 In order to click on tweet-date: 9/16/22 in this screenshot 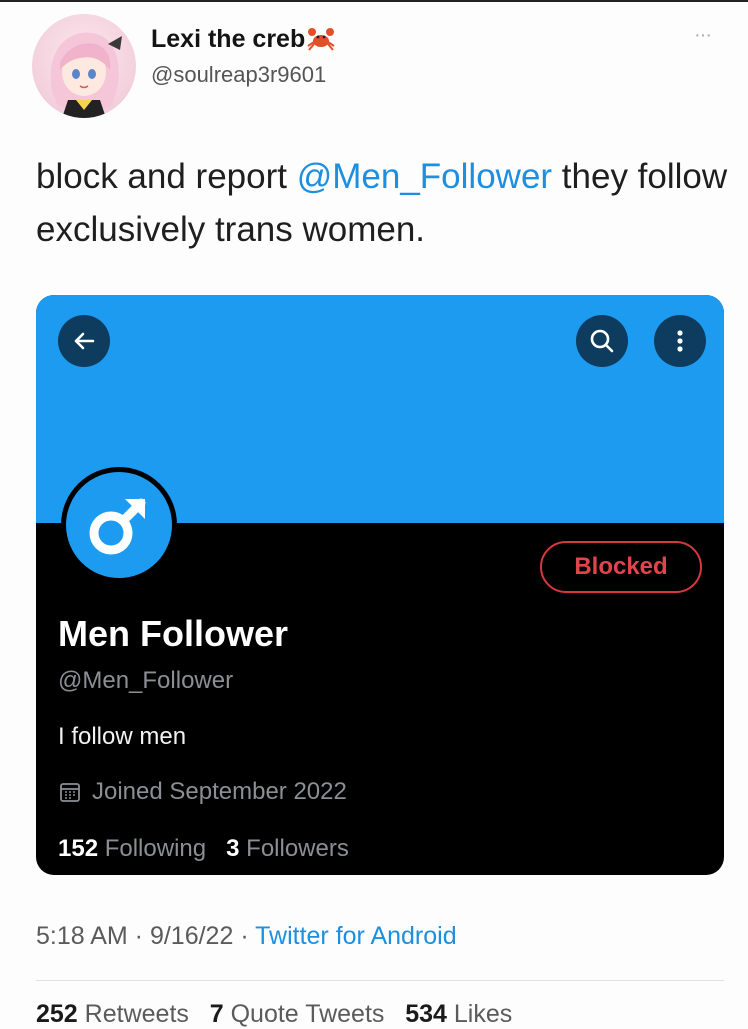, I will do `click(191, 936)`.